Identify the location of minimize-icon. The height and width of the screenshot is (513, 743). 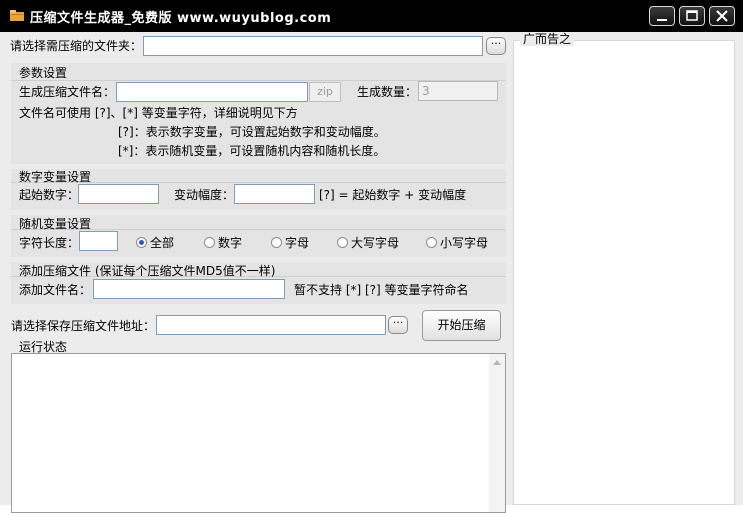
(662, 20).